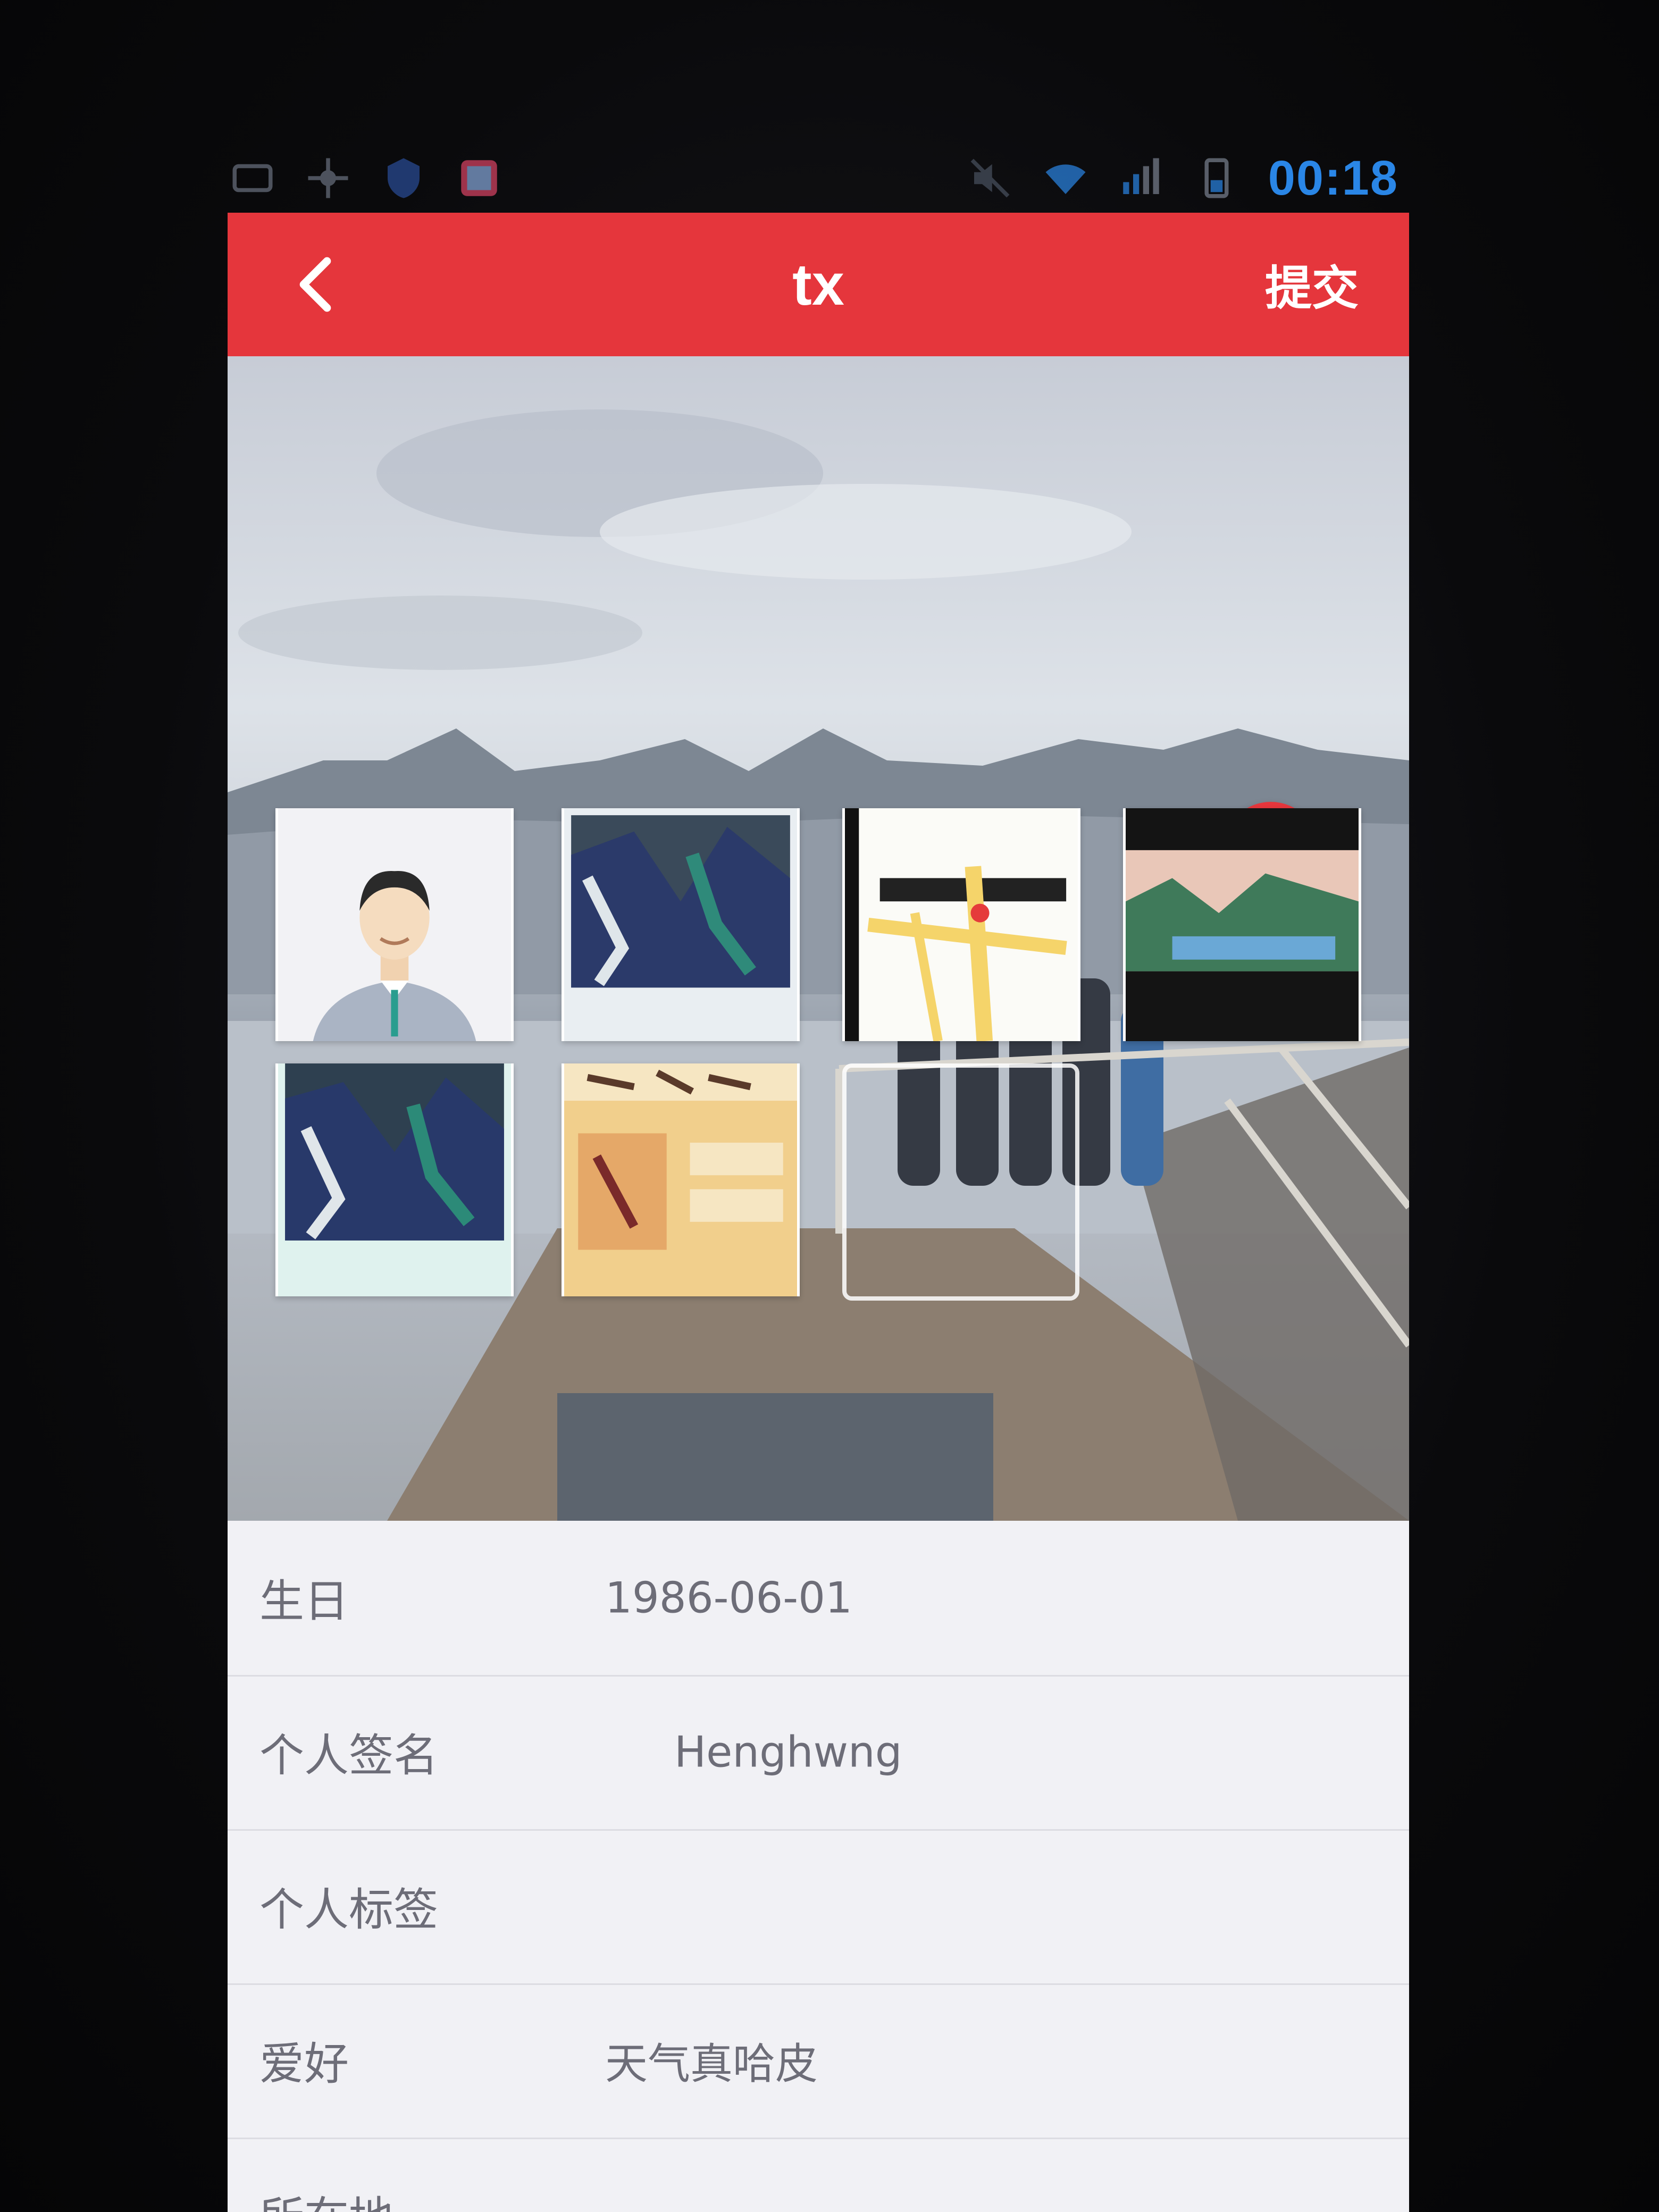 Image resolution: width=1659 pixels, height=2212 pixels. Describe the element at coordinates (788, 1752) in the screenshot. I see `signature-value: Henghwng` at that location.